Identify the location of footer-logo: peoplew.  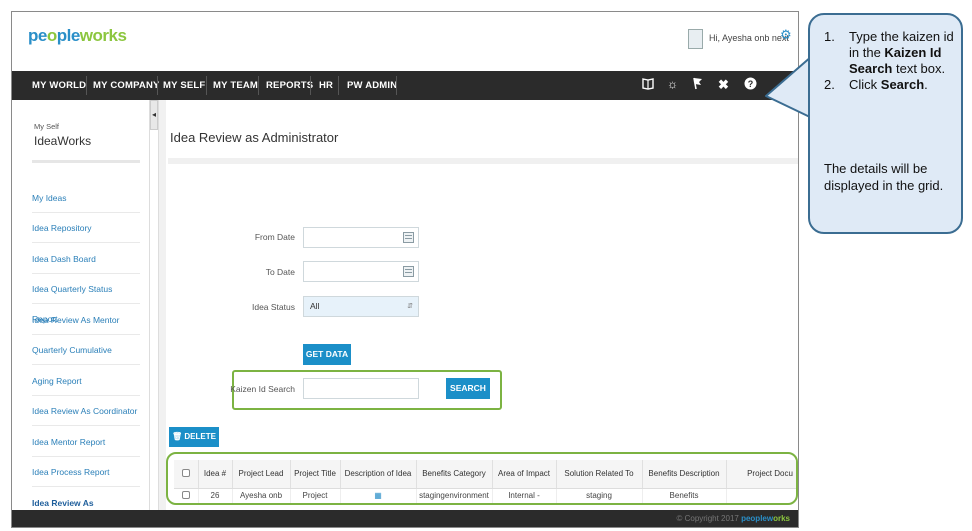
(757, 518).